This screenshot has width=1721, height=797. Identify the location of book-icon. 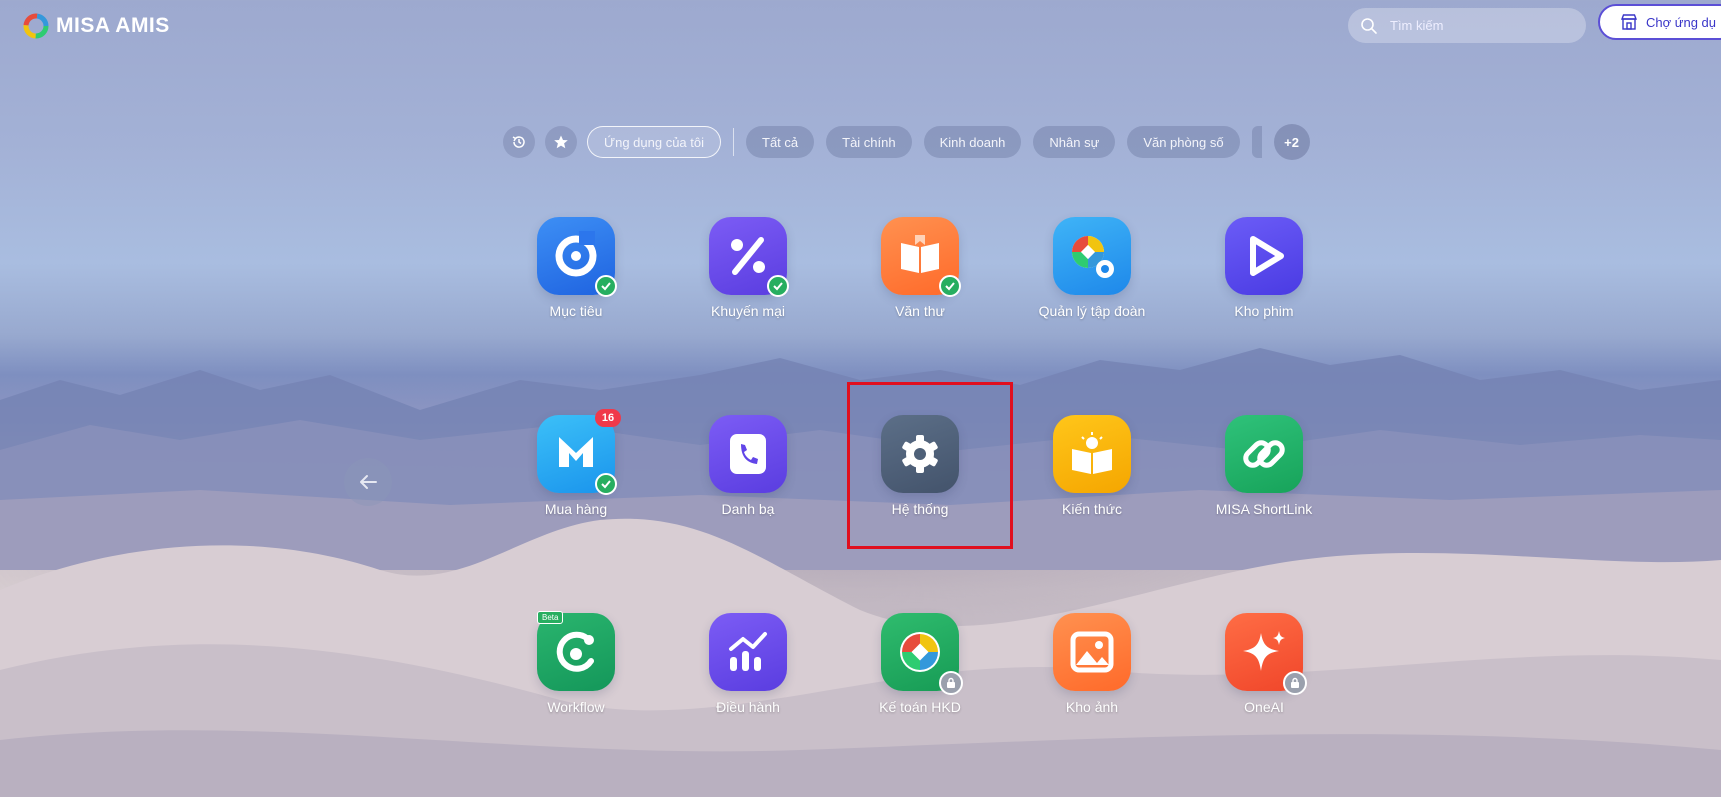
(920, 254).